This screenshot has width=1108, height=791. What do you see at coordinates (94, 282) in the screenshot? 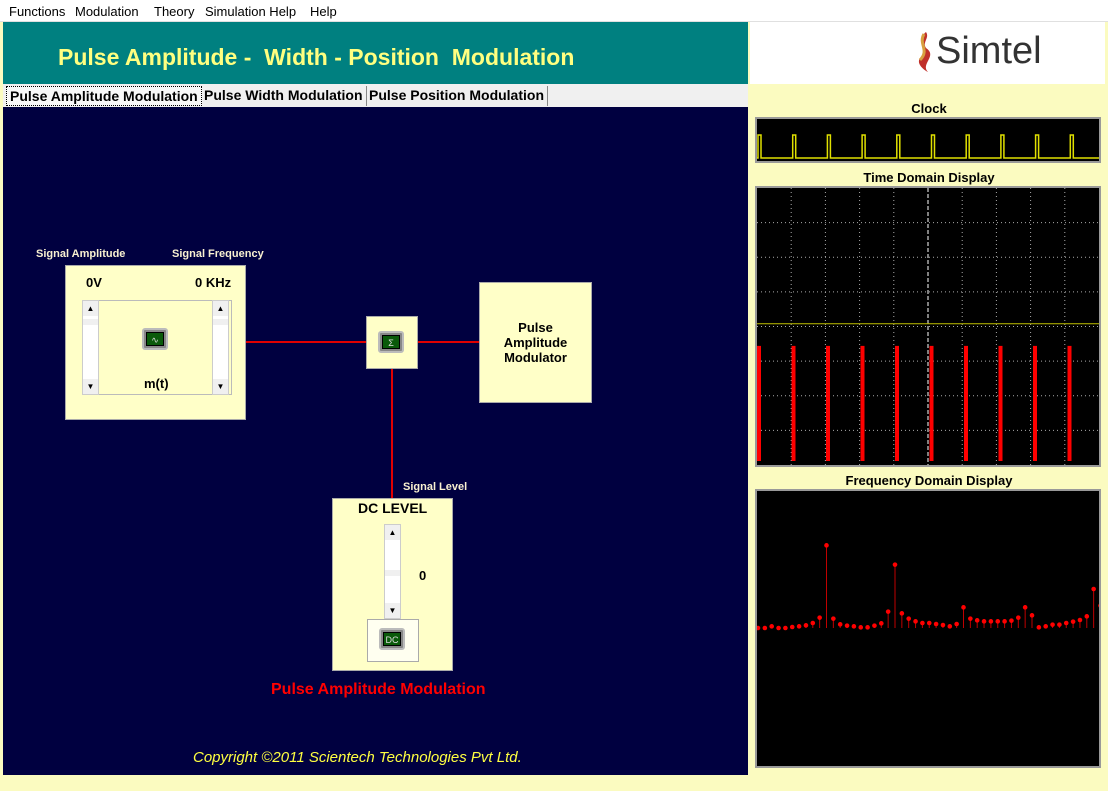
I see `amplitude-value: 0V` at bounding box center [94, 282].